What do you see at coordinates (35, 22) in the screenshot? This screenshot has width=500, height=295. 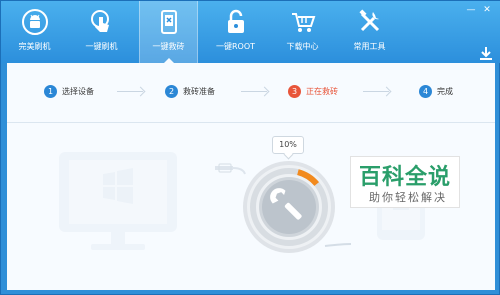 I see `android-robot-icon` at bounding box center [35, 22].